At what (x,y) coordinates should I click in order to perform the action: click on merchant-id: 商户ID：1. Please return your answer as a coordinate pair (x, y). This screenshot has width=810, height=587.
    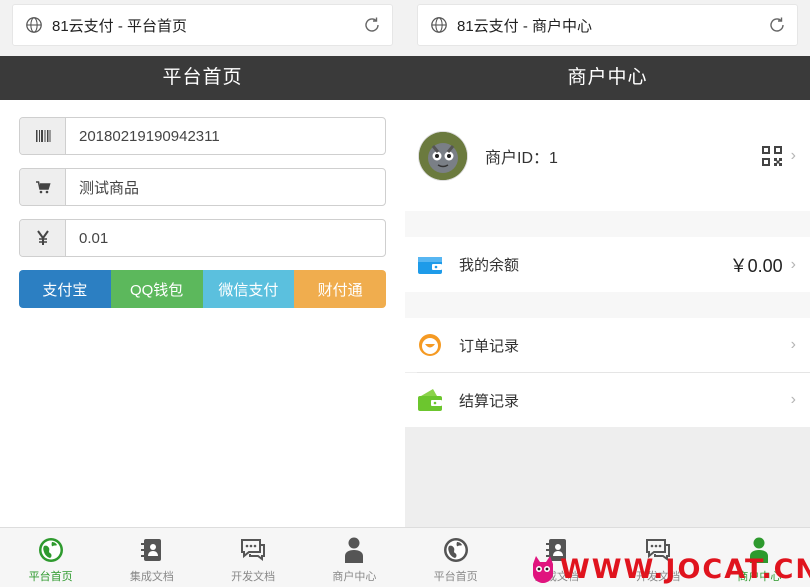
    Looking at the image, I should click on (521, 158).